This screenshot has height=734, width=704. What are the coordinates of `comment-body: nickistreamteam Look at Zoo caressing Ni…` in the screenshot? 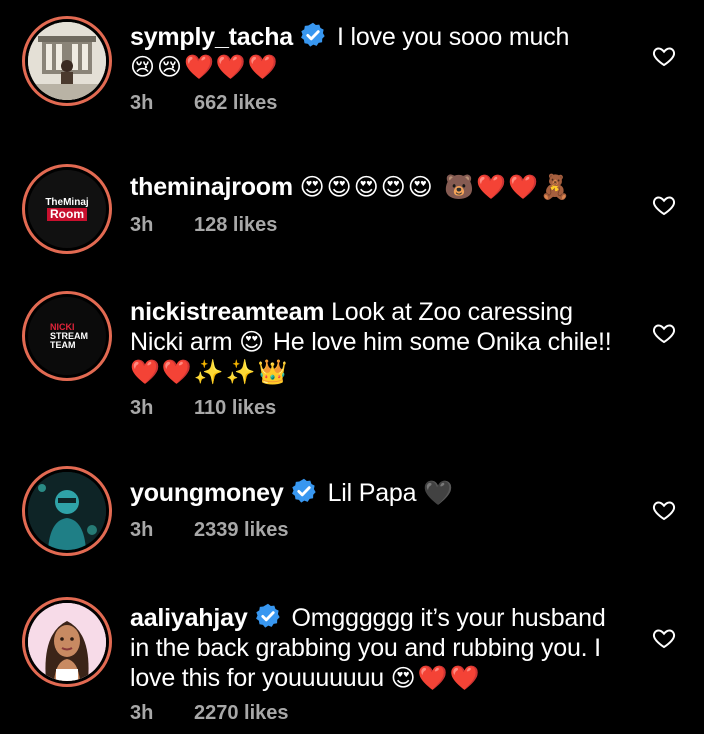 It's located at (385, 342).